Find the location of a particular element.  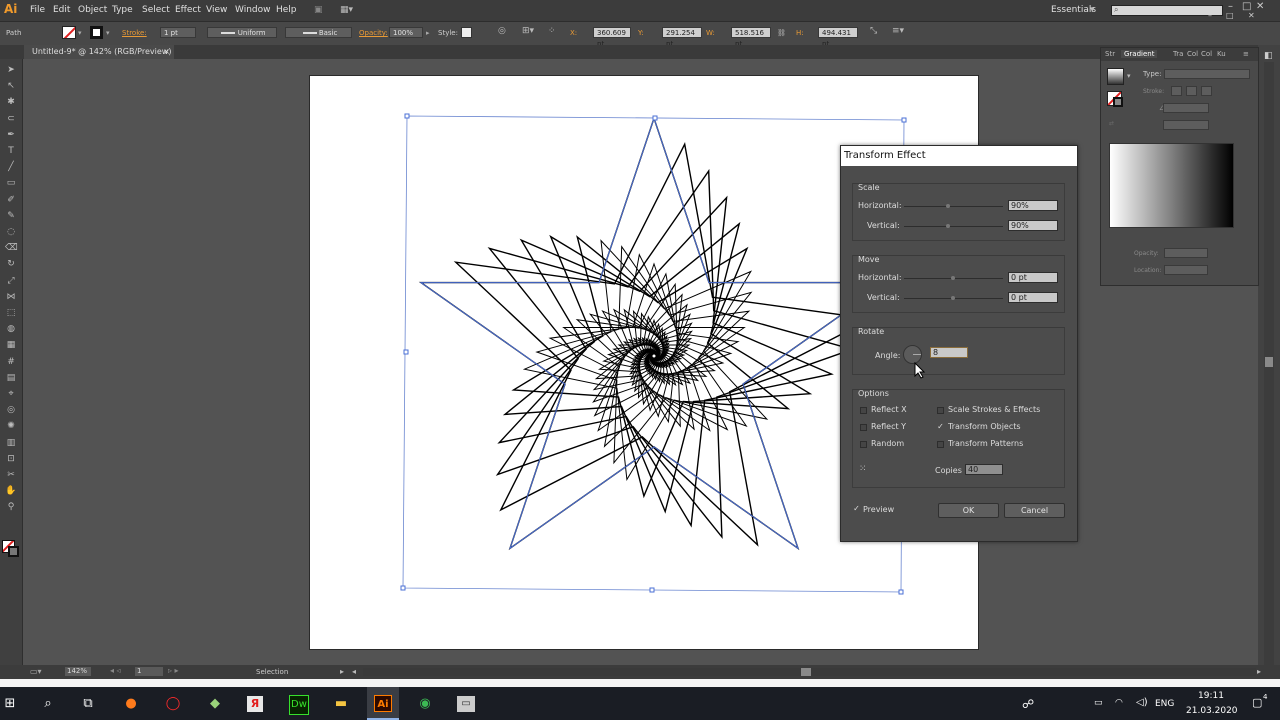

document-tab: Untitled-9* @ 142% (RGB/Preview) × is located at coordinates (99, 52).